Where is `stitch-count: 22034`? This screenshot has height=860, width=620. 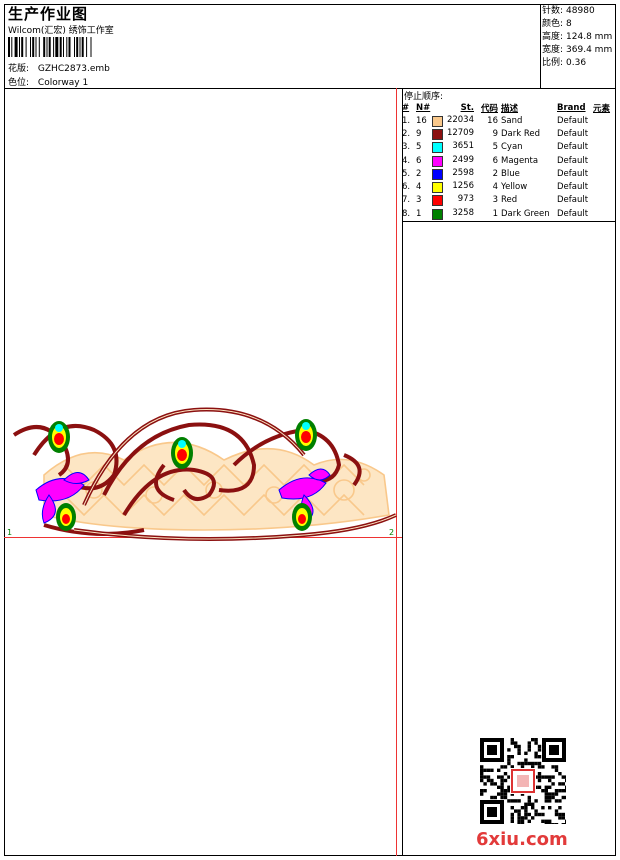 stitch-count: 22034 is located at coordinates (460, 119).